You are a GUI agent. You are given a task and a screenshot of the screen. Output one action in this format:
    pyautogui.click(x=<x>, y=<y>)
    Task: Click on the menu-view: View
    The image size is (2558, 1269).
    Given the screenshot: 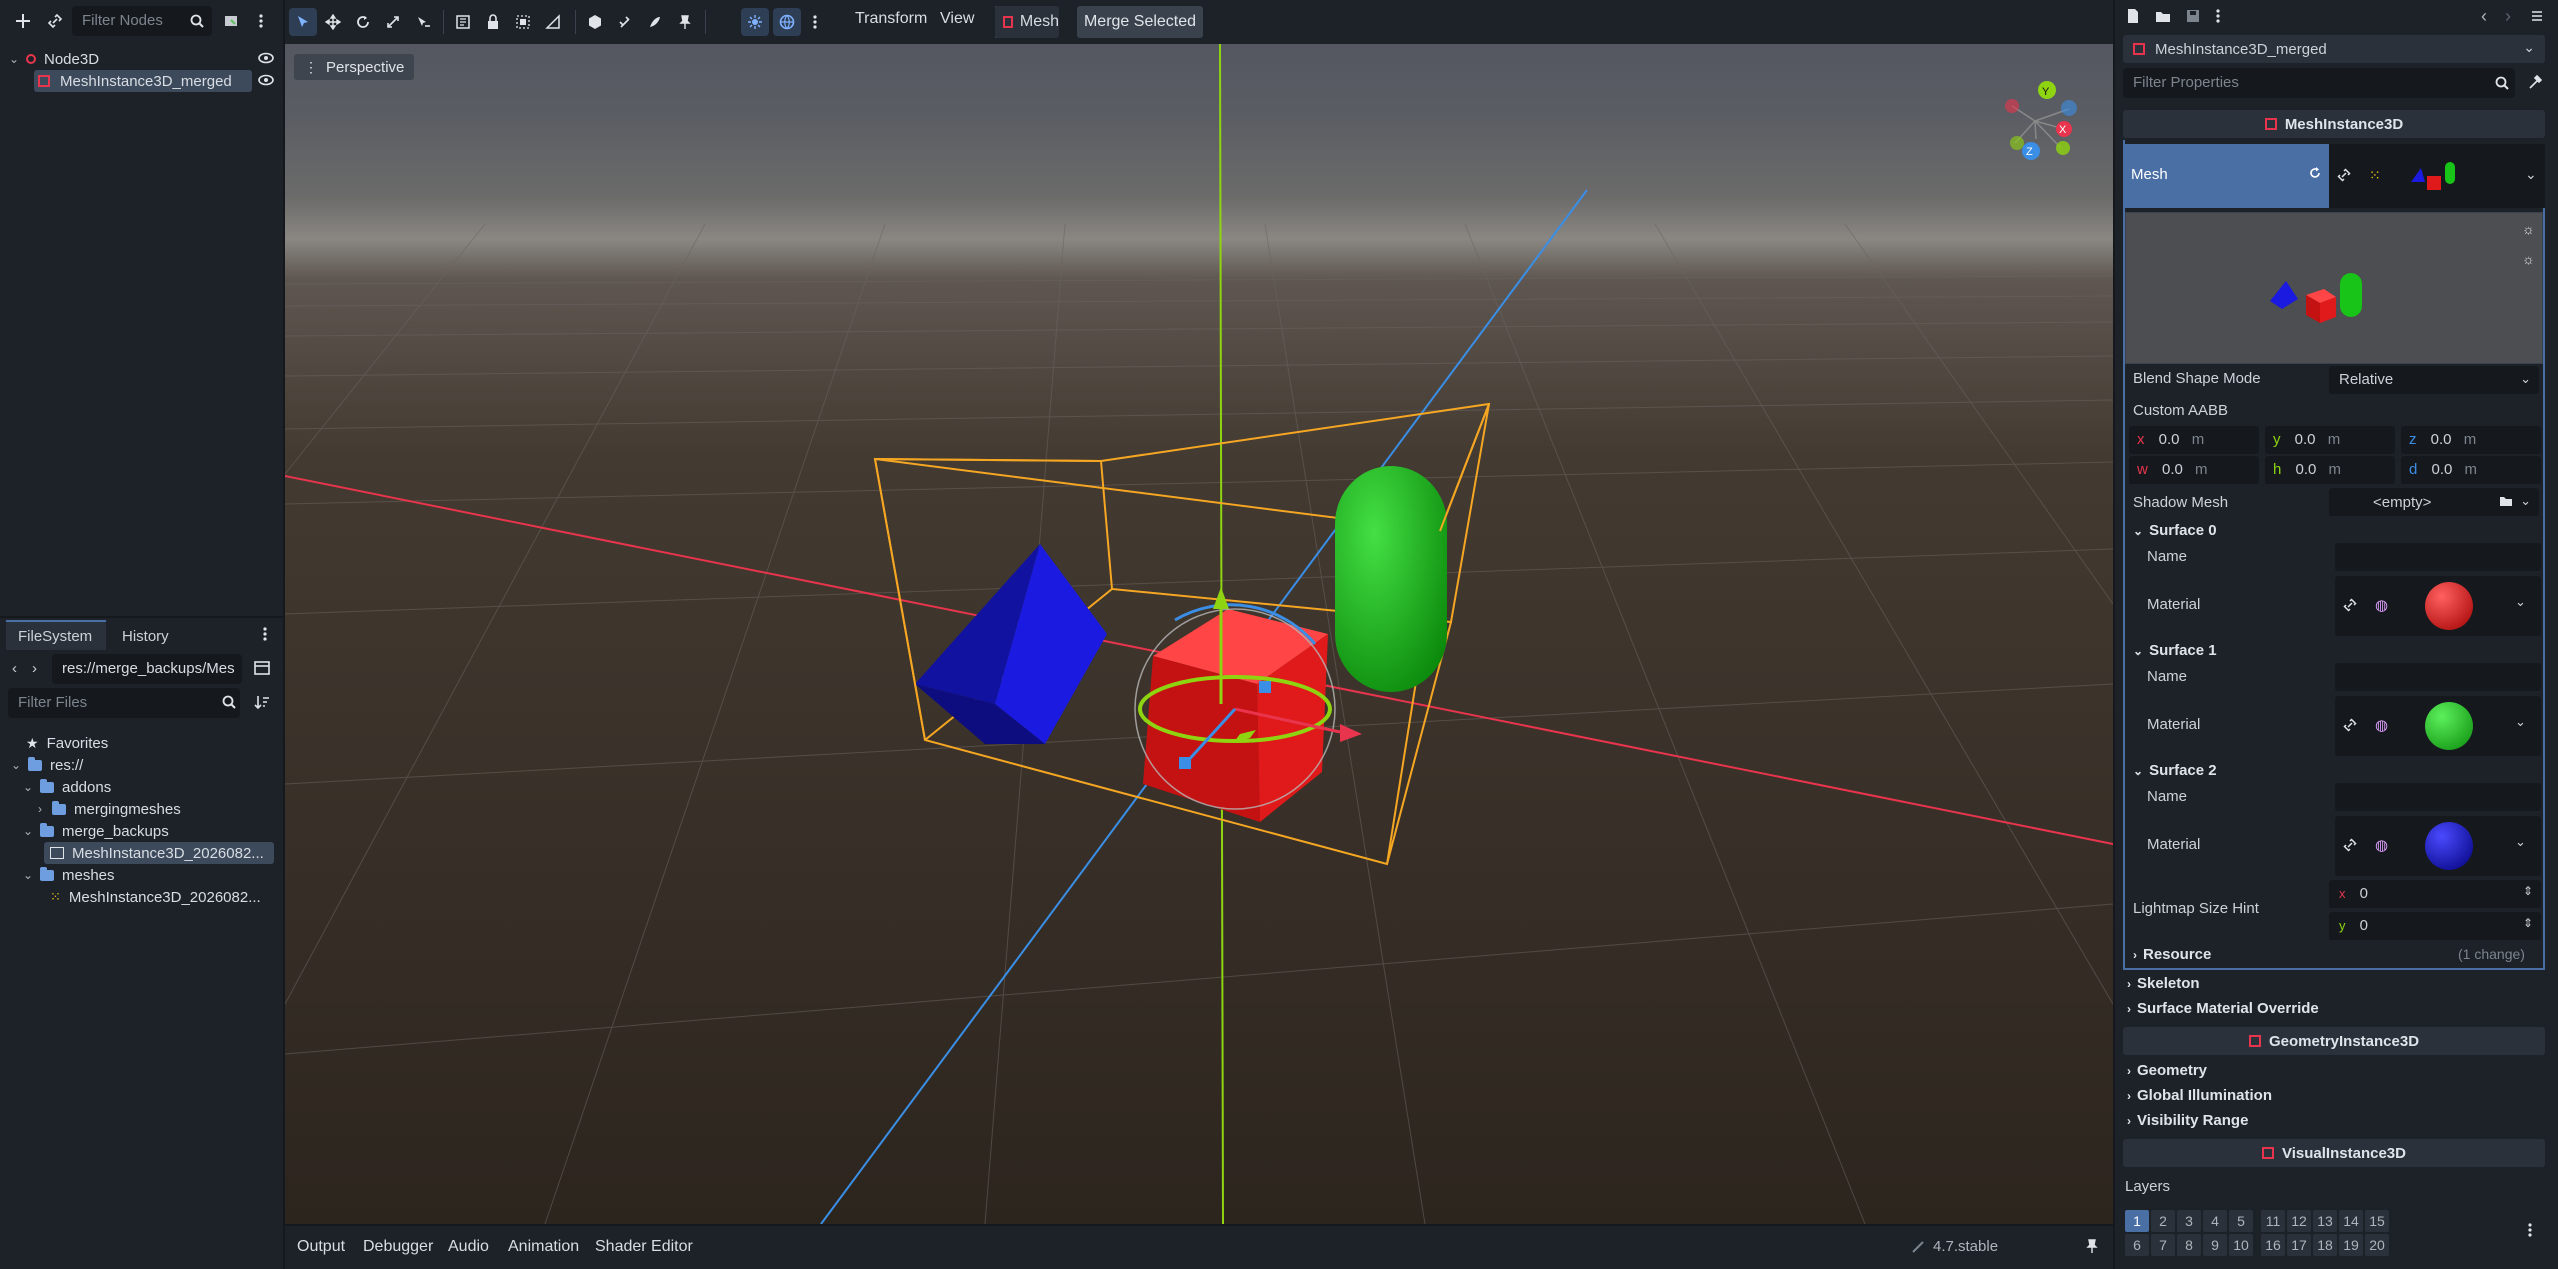 What is the action you would take?
    pyautogui.click(x=957, y=19)
    